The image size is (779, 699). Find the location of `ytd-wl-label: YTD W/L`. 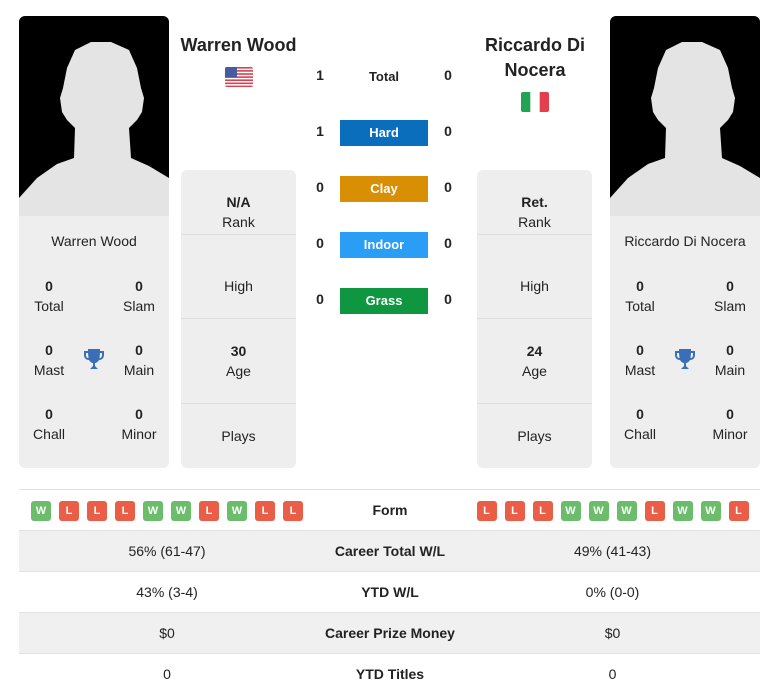

ytd-wl-label: YTD W/L is located at coordinates (390, 592).